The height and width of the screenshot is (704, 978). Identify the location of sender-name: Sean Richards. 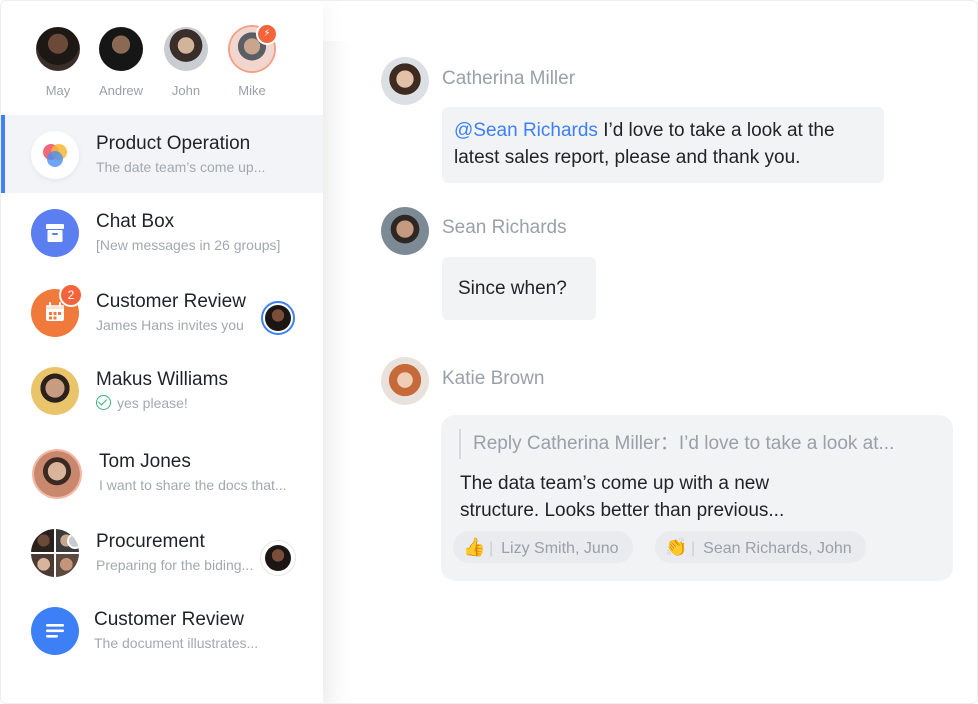
(504, 227).